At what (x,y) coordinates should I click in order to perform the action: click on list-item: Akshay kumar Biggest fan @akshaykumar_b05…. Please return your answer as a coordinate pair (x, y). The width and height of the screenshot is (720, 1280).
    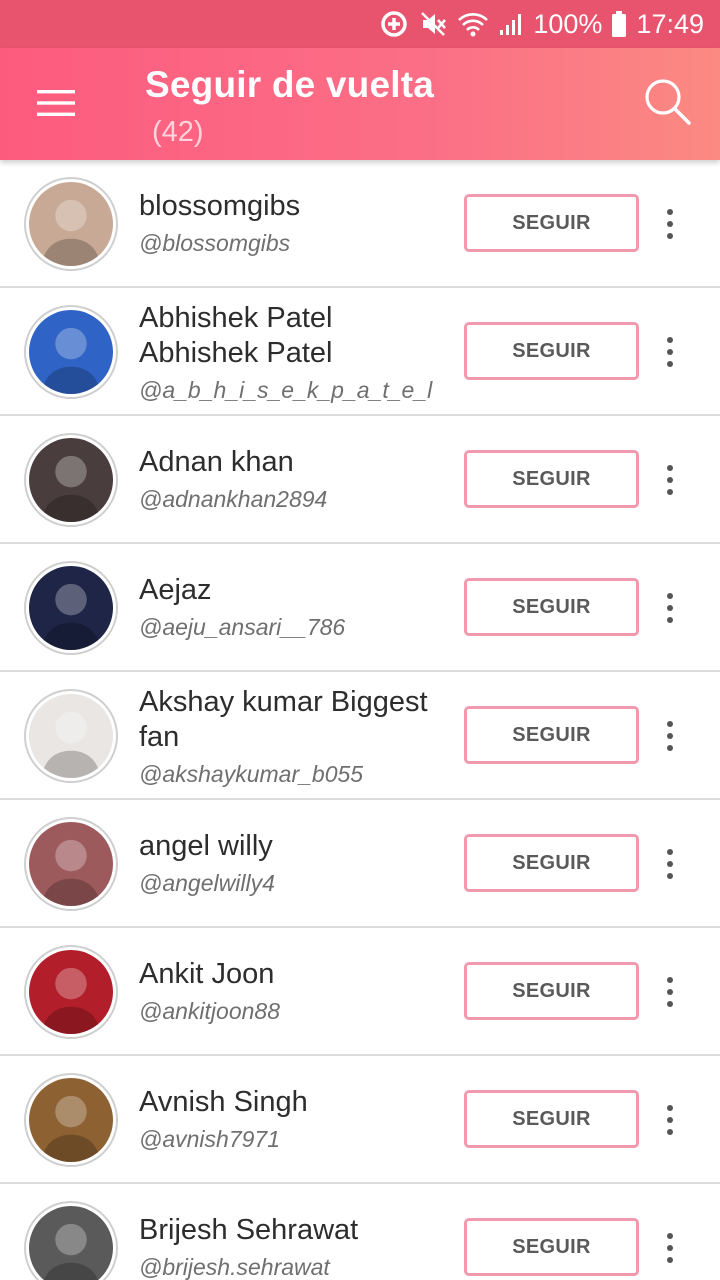
    Looking at the image, I should click on (360, 736).